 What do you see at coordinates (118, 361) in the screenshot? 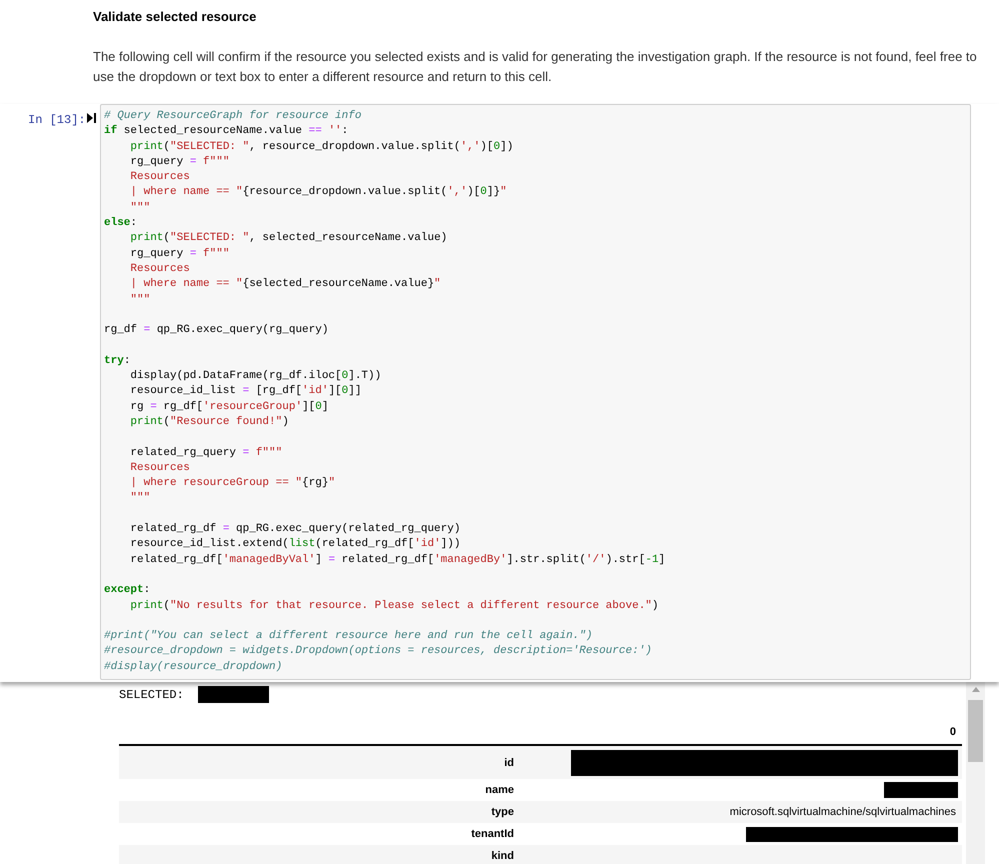
I see `code-line: try:` at bounding box center [118, 361].